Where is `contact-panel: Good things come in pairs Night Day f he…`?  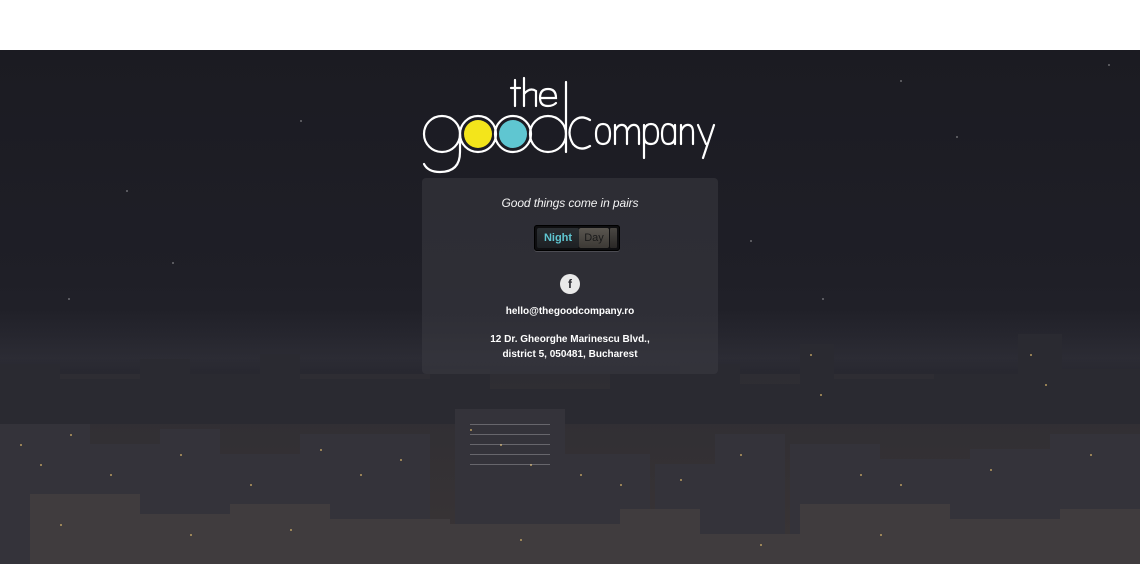 contact-panel: Good things come in pairs Night Day f he… is located at coordinates (570, 276).